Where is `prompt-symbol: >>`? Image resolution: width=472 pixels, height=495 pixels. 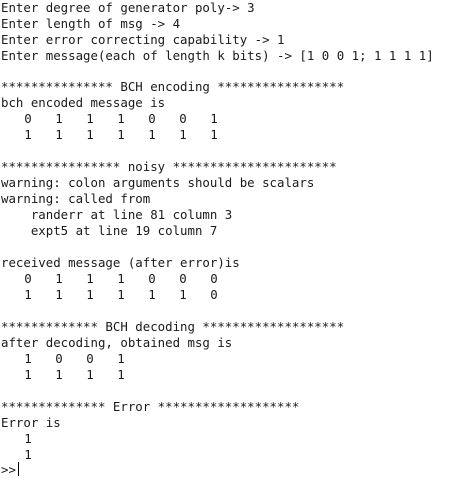
prompt-symbol: >> is located at coordinates (8, 469).